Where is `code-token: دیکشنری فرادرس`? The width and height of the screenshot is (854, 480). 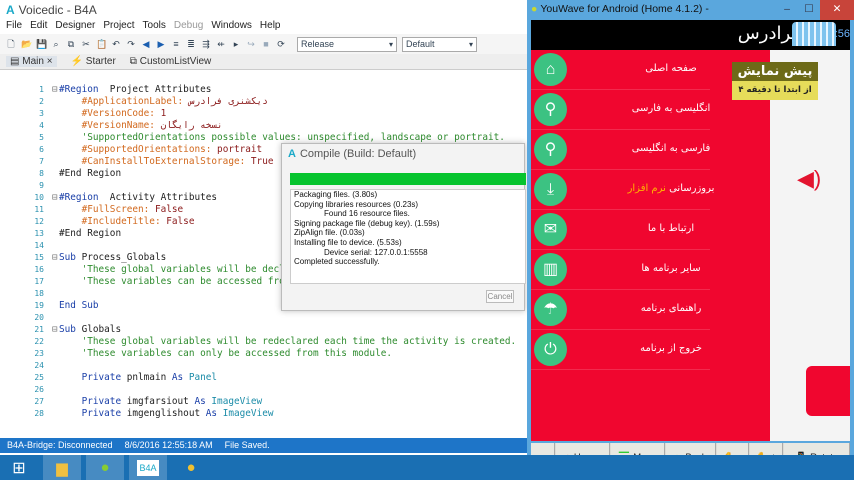
code-token: دیکشنری فرادرس is located at coordinates (228, 101).